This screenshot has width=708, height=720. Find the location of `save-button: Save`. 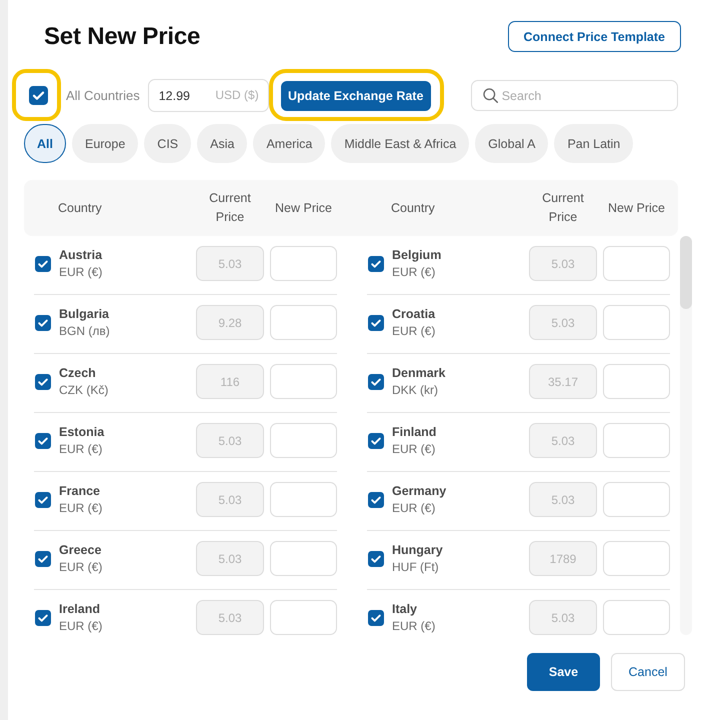

save-button: Save is located at coordinates (563, 672).